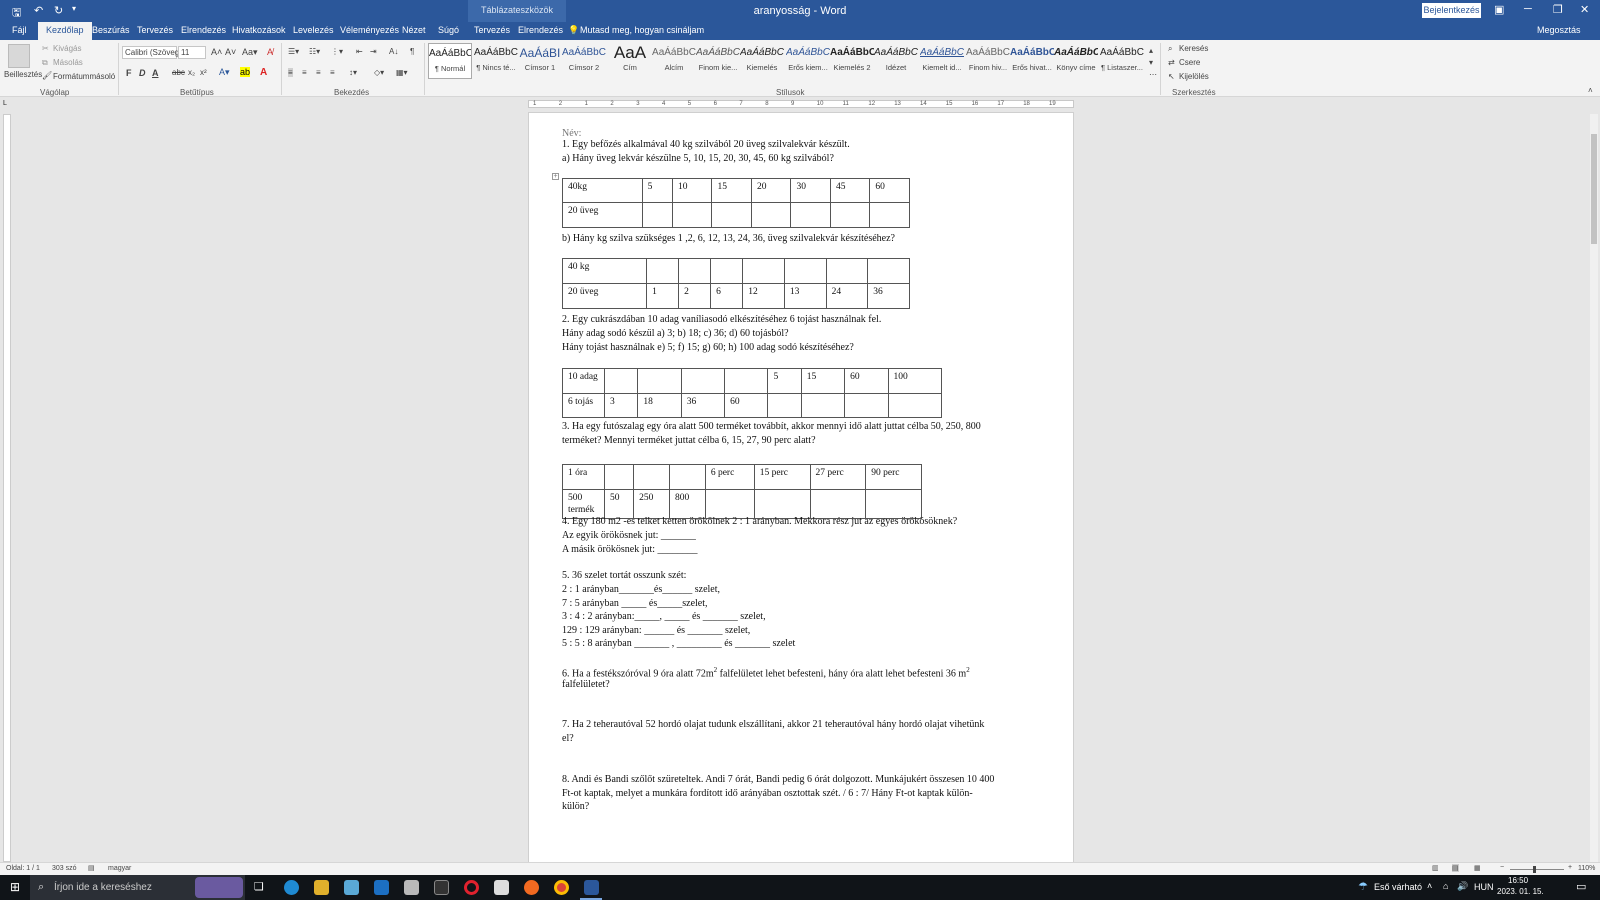  Describe the element at coordinates (155, 30) in the screenshot. I see `tab-design: Tervezés` at that location.